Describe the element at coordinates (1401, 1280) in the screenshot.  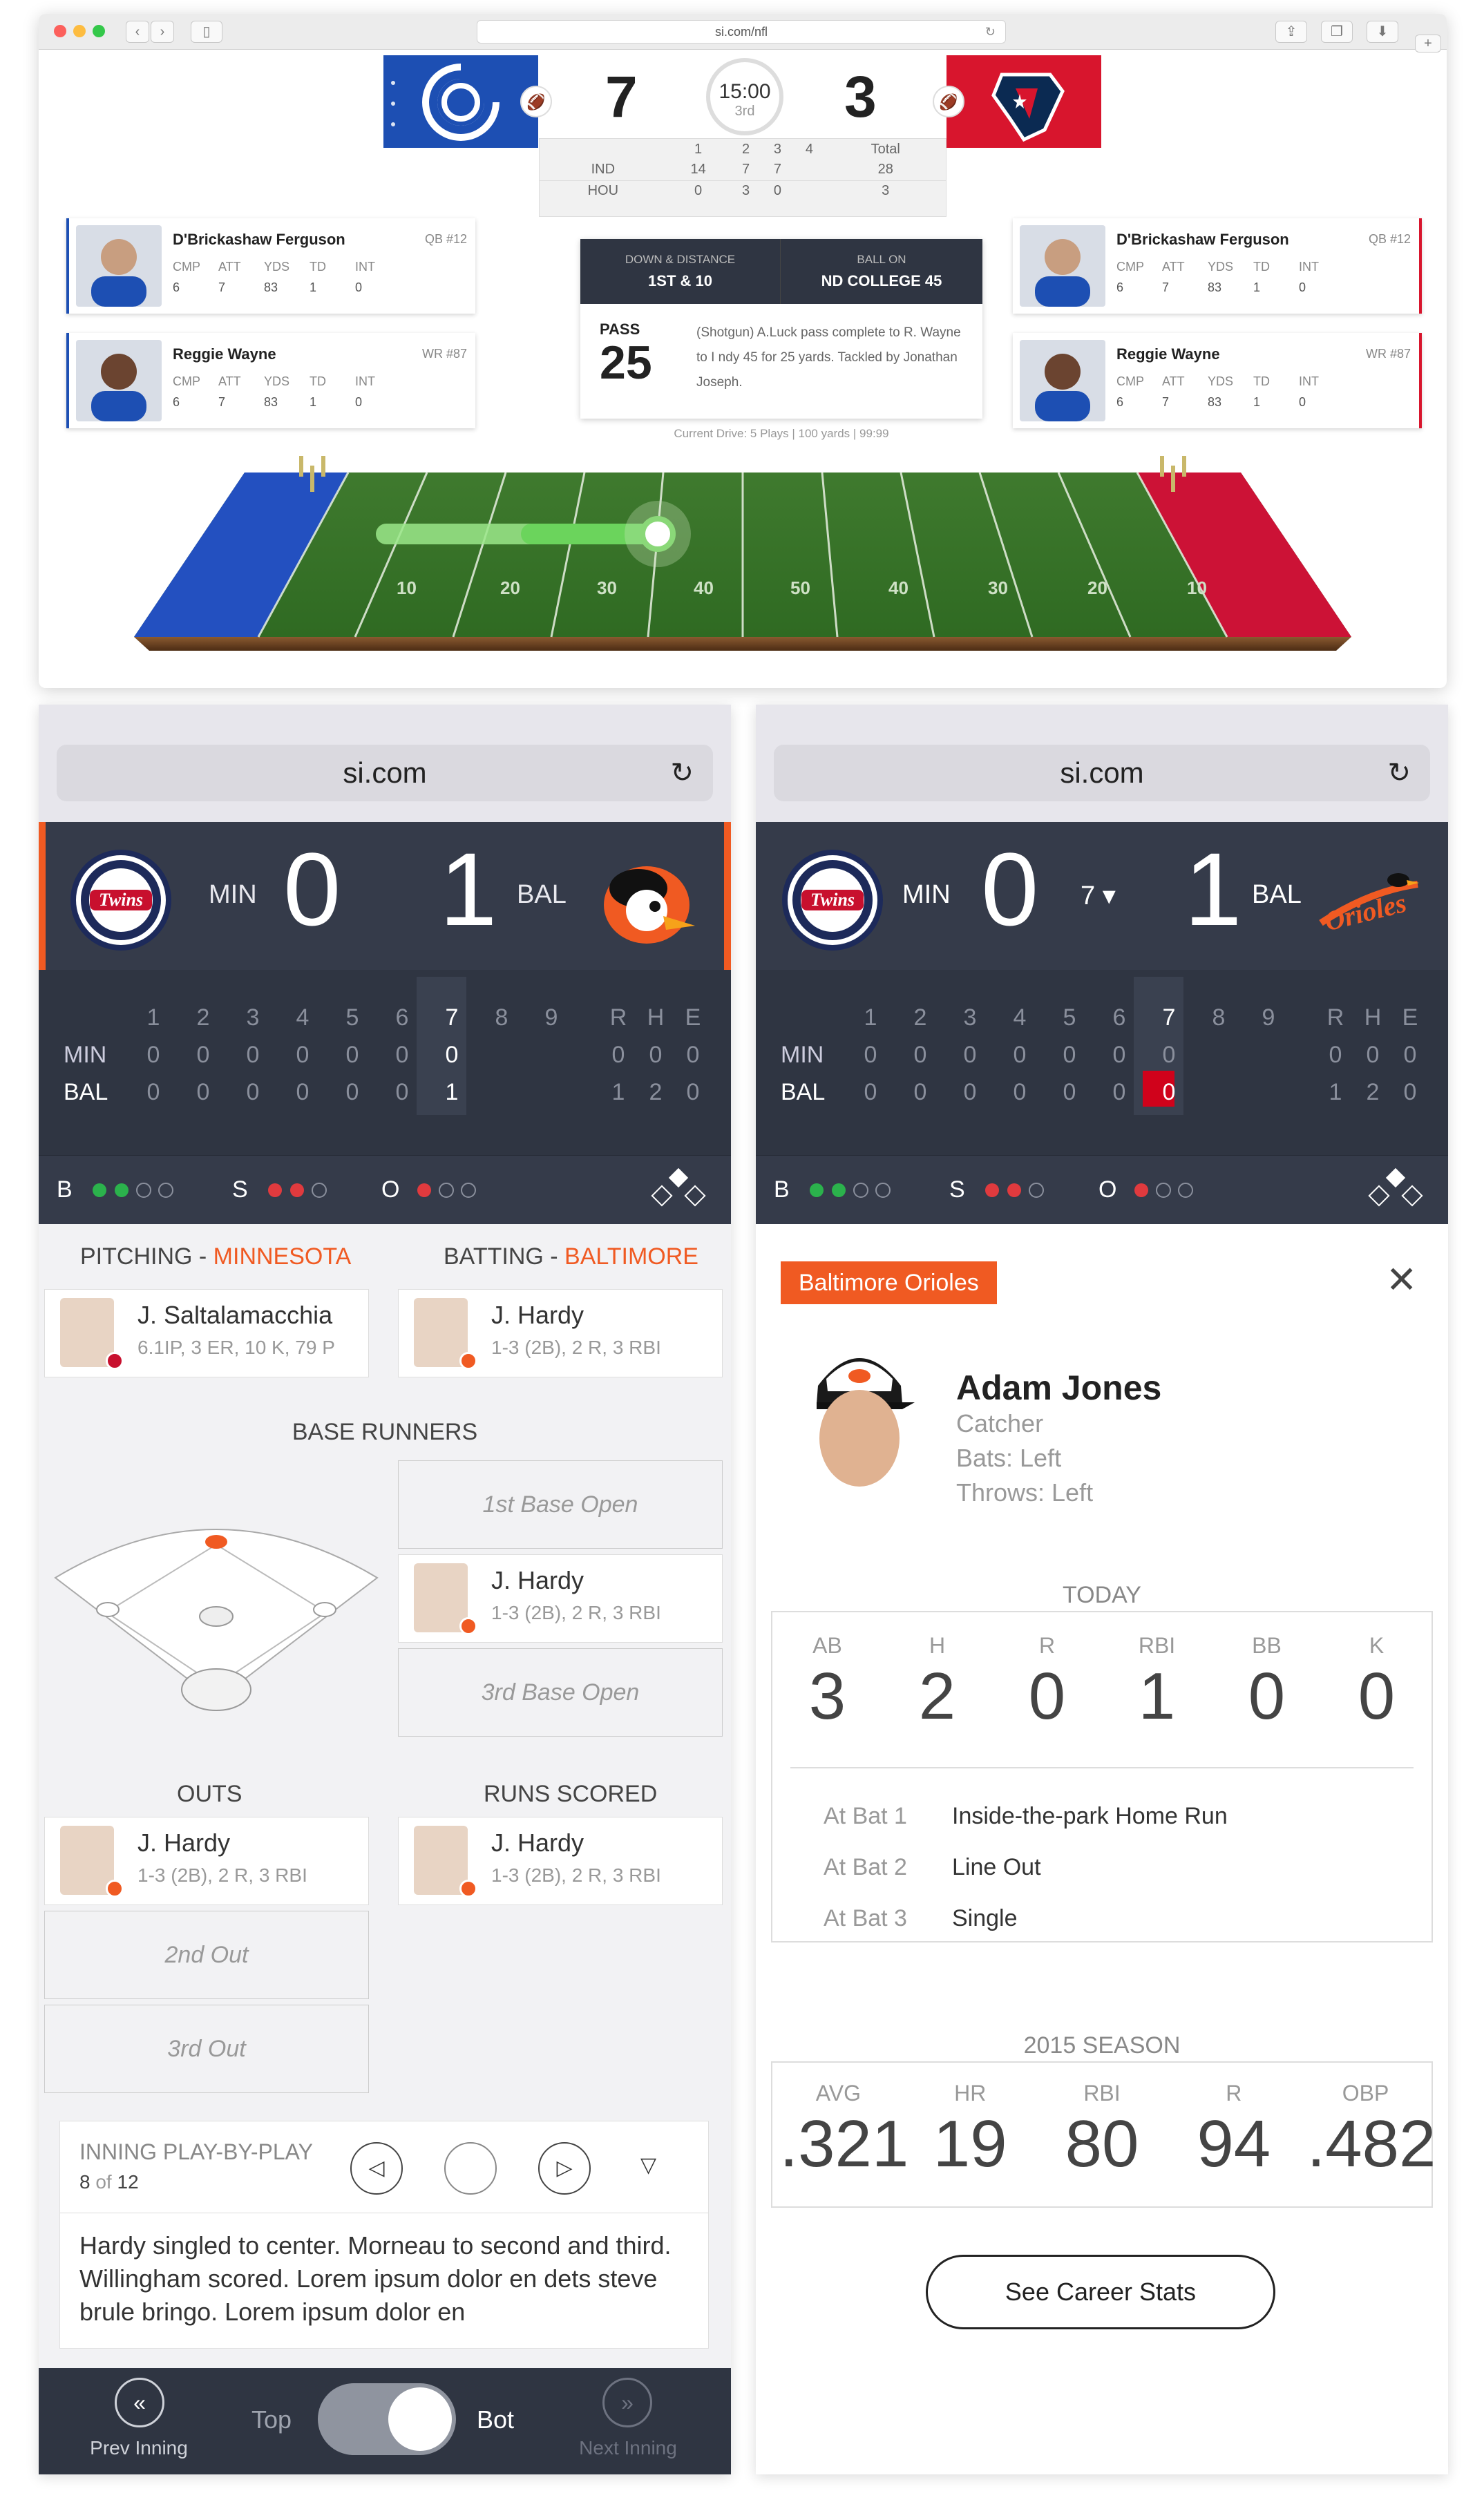
I see `close-icon: ✕` at that location.